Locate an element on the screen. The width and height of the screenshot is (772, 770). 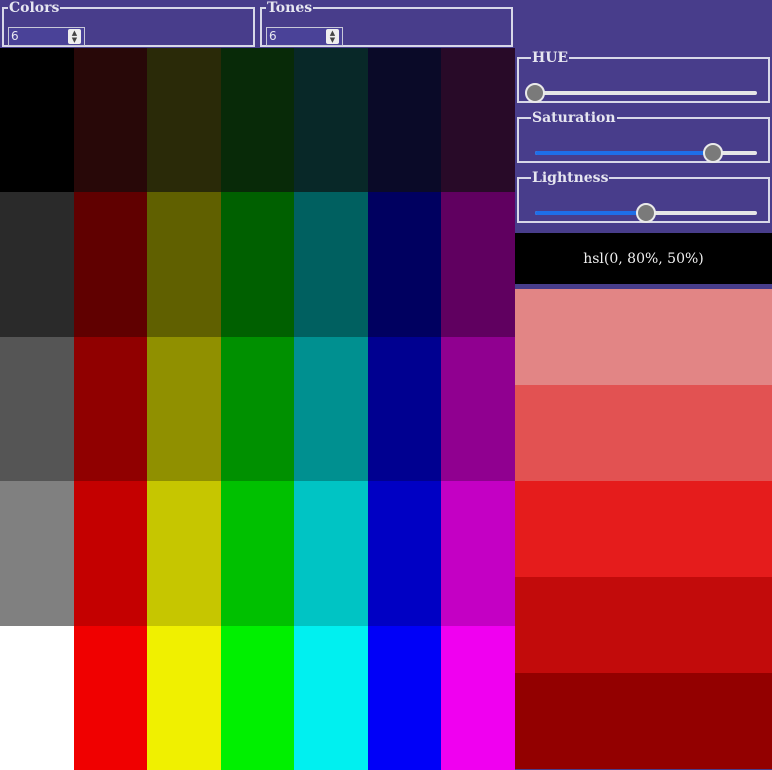
saturation-fieldset: Saturation is located at coordinates (643, 137).